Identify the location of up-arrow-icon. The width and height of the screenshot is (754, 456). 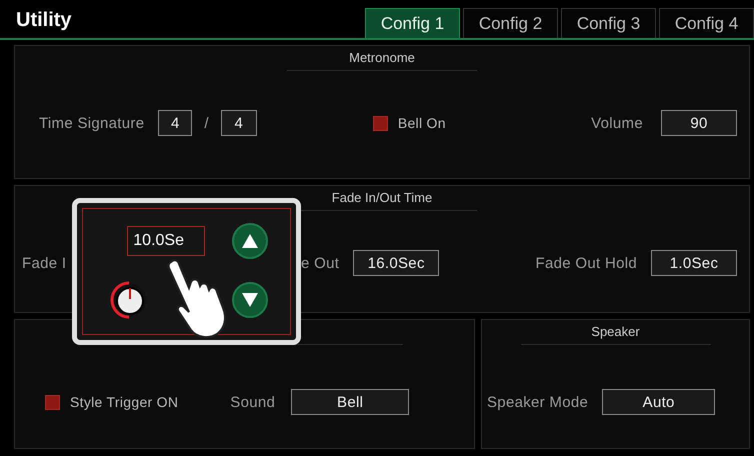
(250, 241).